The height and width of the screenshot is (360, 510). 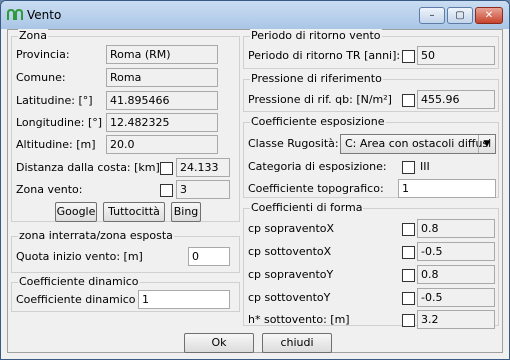 I want to click on rugosita-select: C: Area con ostacoli diffusi ▼, so click(x=418, y=144).